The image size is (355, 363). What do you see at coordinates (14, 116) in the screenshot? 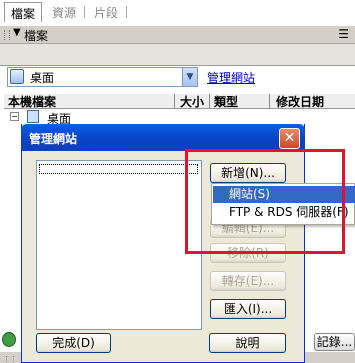
I see `tree-collapse-icon: −` at bounding box center [14, 116].